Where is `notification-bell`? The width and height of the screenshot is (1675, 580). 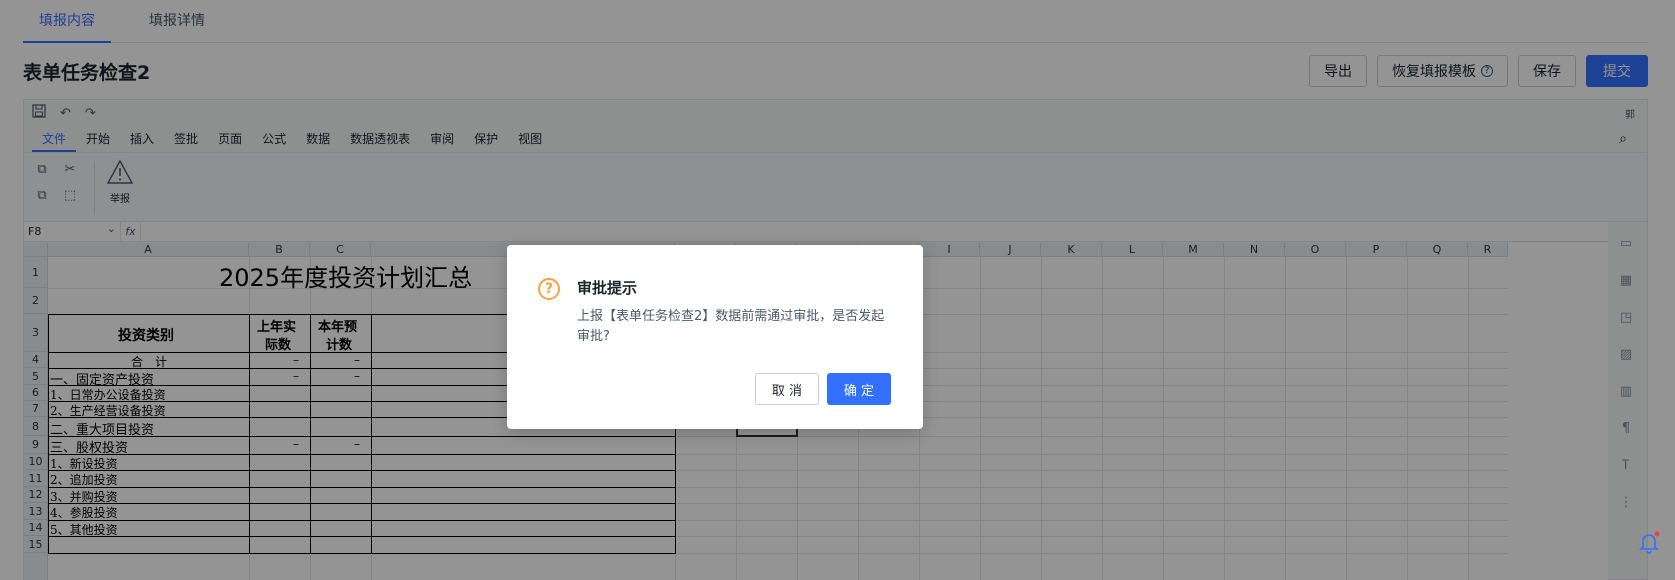
notification-bell is located at coordinates (1649, 542).